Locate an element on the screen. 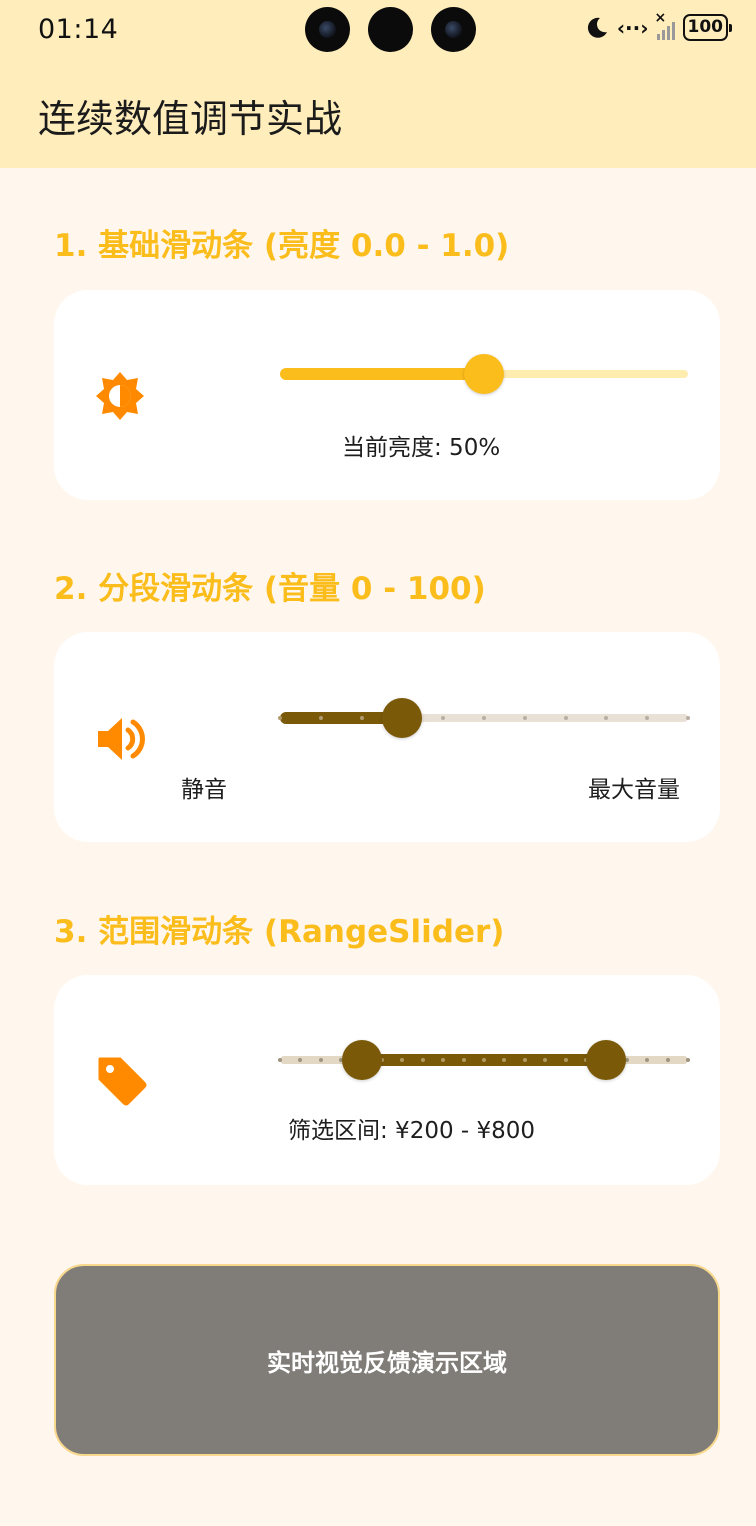 This screenshot has width=756, height=1526. moon-icon is located at coordinates (597, 27).